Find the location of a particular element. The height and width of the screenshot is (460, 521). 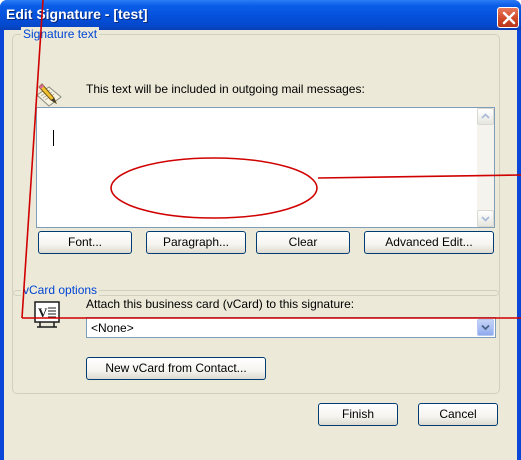

close-button is located at coordinates (508, 17).